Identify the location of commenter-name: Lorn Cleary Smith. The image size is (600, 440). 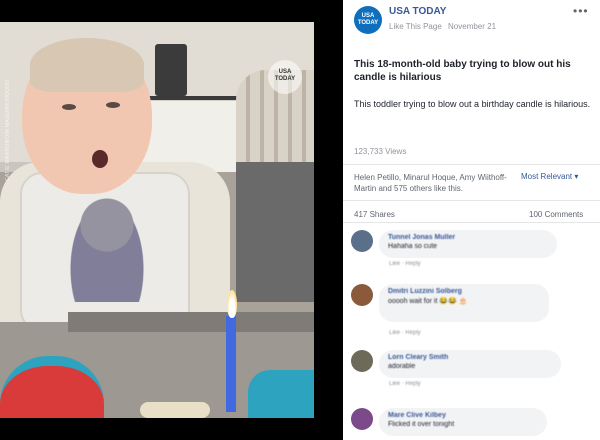
(470, 357).